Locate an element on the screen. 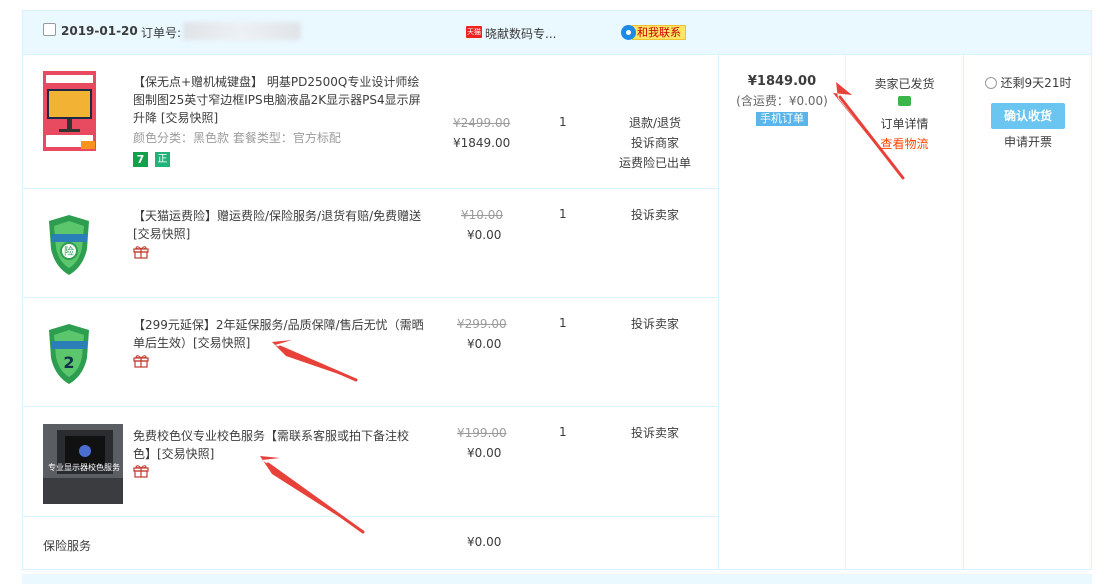 The image size is (1109, 584). confirm-receipt-button: 确认收货 is located at coordinates (1028, 116).